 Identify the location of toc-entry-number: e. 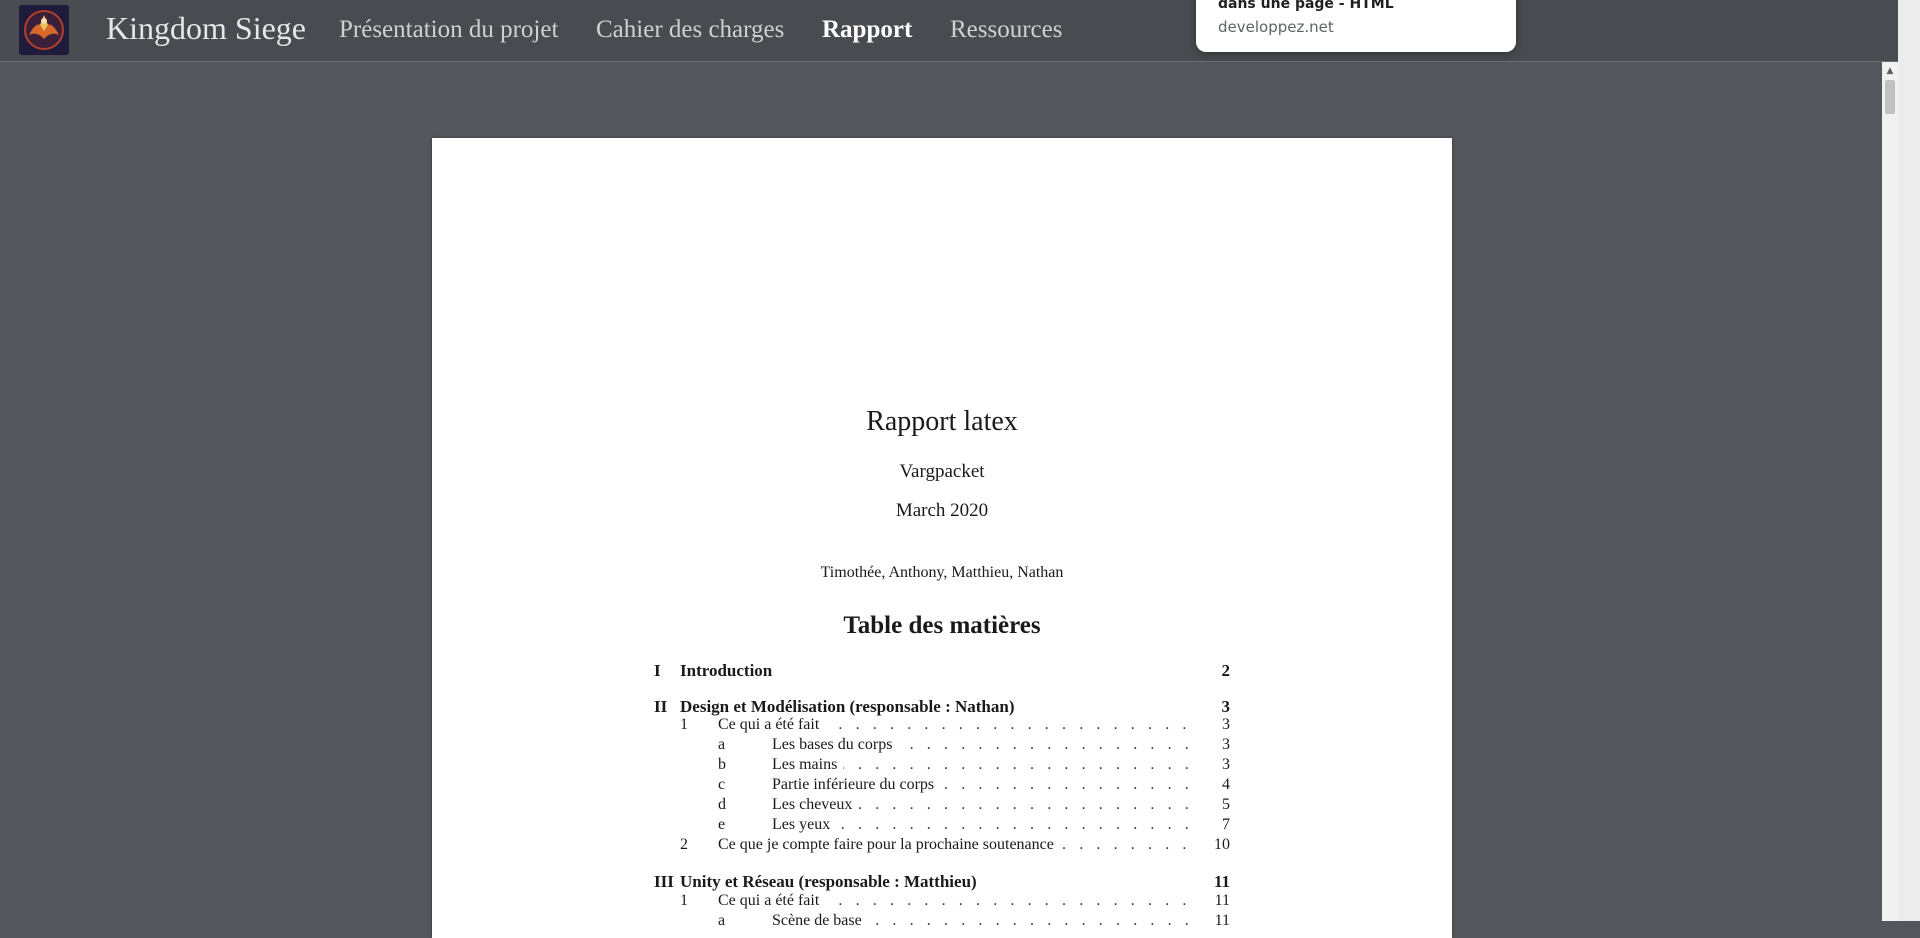
(722, 824).